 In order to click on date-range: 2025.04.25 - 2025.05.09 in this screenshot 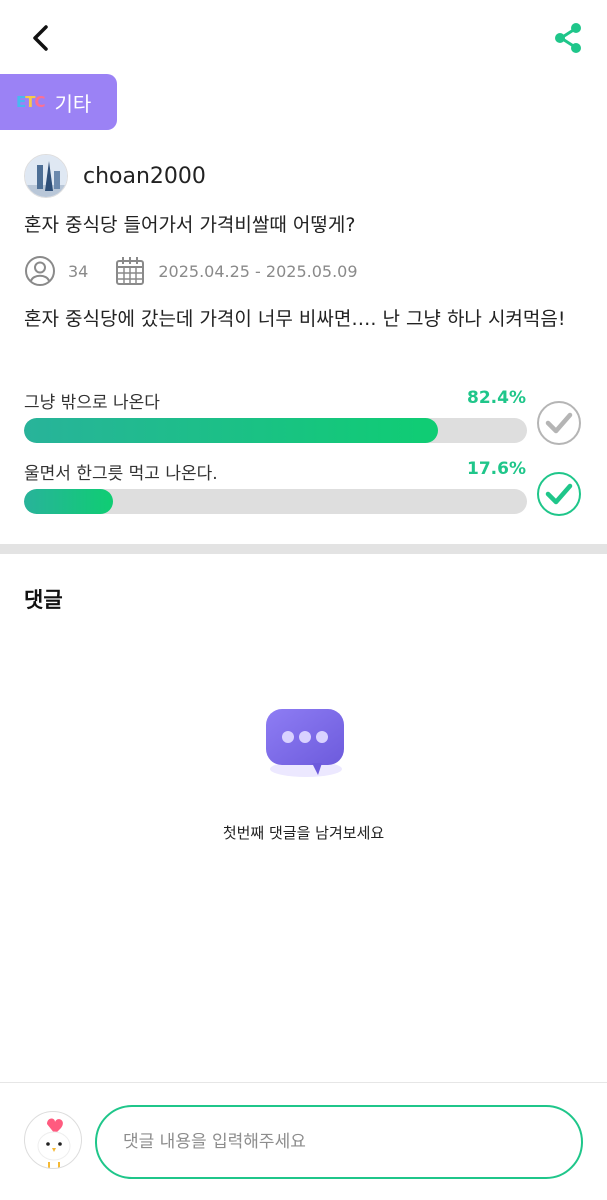, I will do `click(258, 271)`.